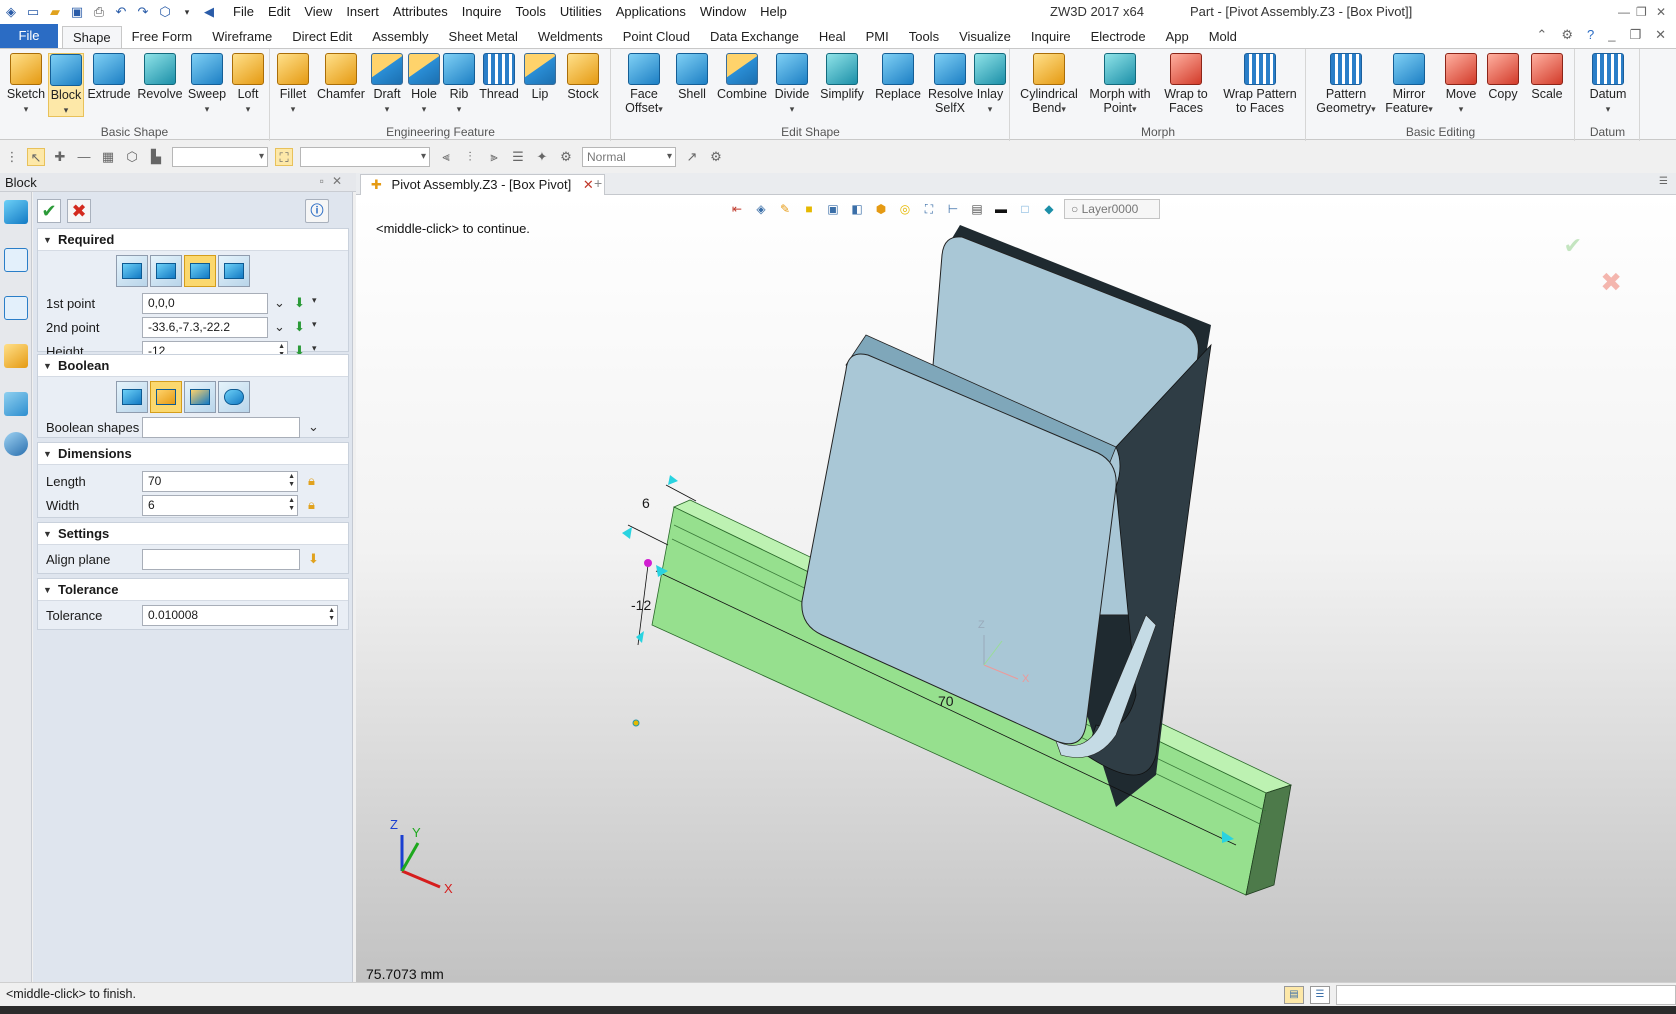 The image size is (1676, 1014). Describe the element at coordinates (588, 184) in the screenshot. I see `document-tab-close-icon: ✕` at that location.